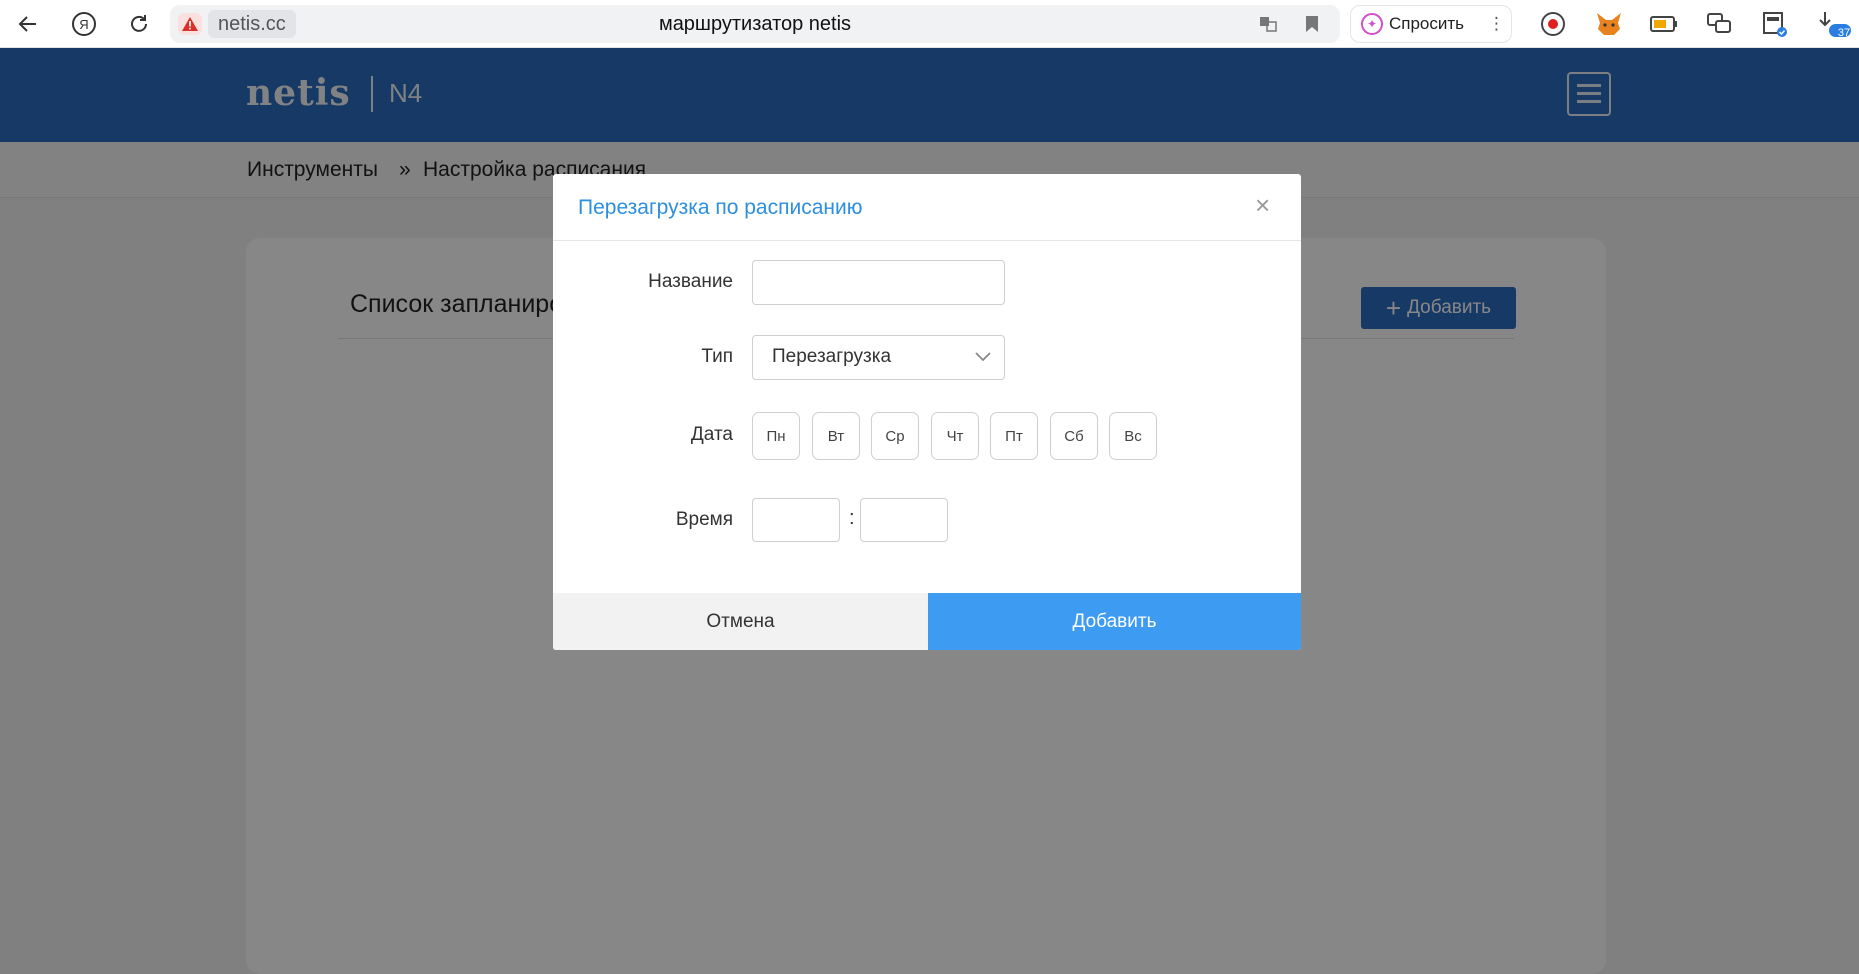 This screenshot has width=1859, height=974. I want to click on reload-icon, so click(139, 24).